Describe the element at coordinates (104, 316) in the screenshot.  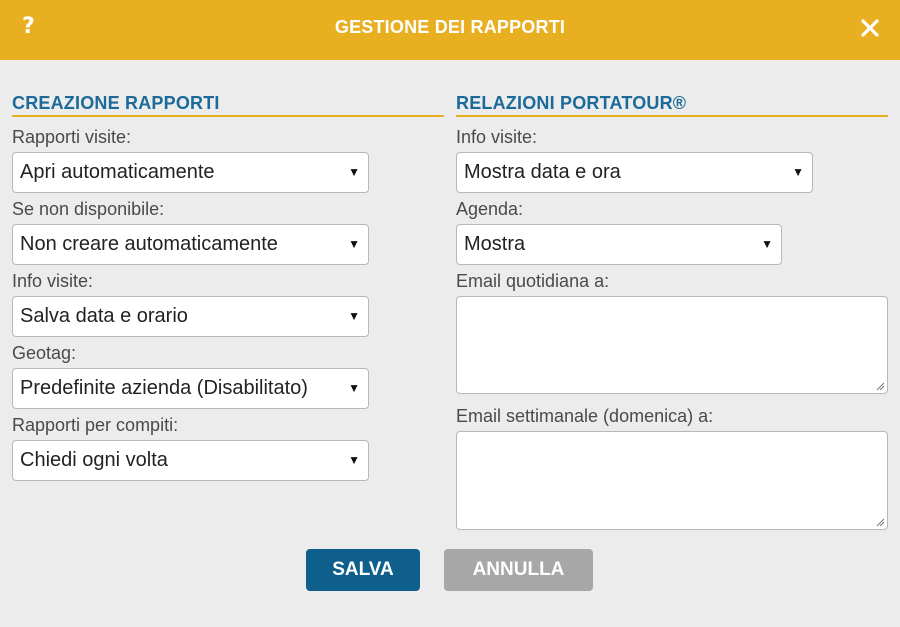
I see `visit-info-value: Salva data e orario` at that location.